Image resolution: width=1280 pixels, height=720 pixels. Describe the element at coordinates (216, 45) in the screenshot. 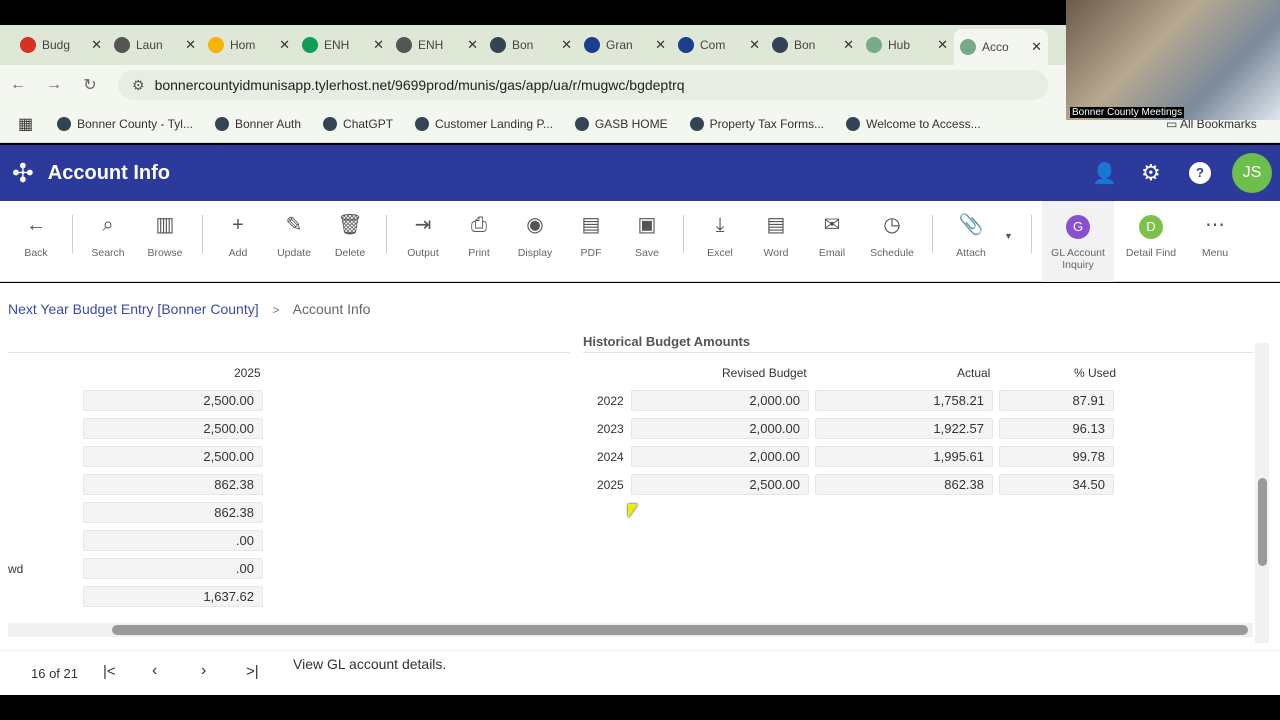

I see `drive-icon` at that location.